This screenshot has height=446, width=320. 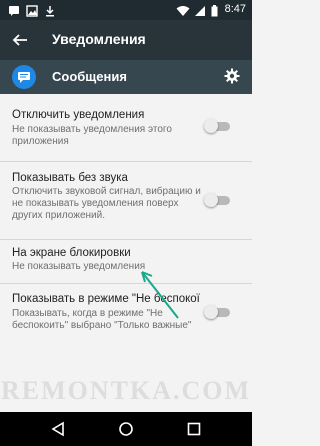 What do you see at coordinates (235, 9) in the screenshot?
I see `status-time: 8:47` at bounding box center [235, 9].